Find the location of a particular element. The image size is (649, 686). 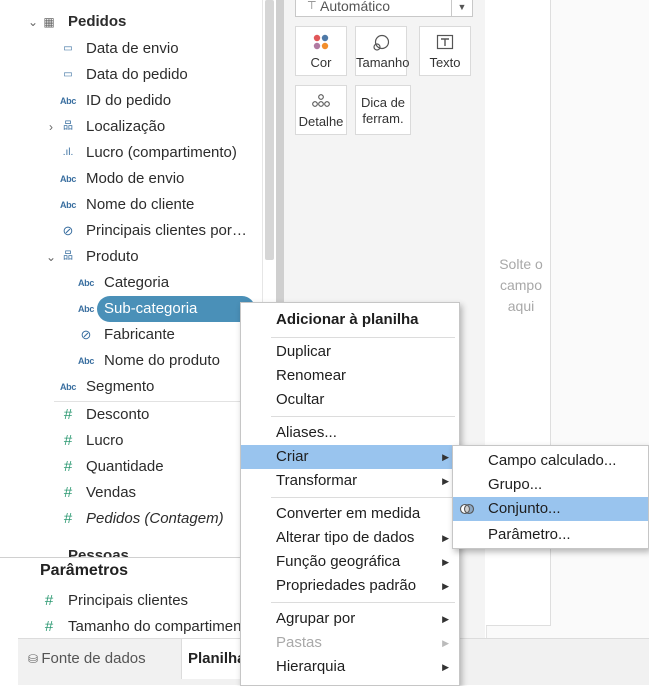

measure-pedidos-contagem: # Pedidos (Contagem) is located at coordinates (131, 519).